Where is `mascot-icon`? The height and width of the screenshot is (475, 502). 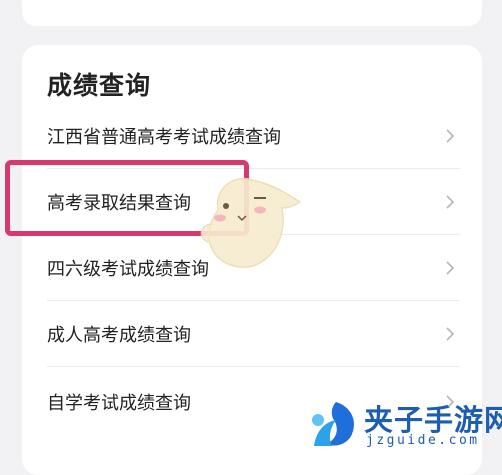 mascot-icon is located at coordinates (251, 222).